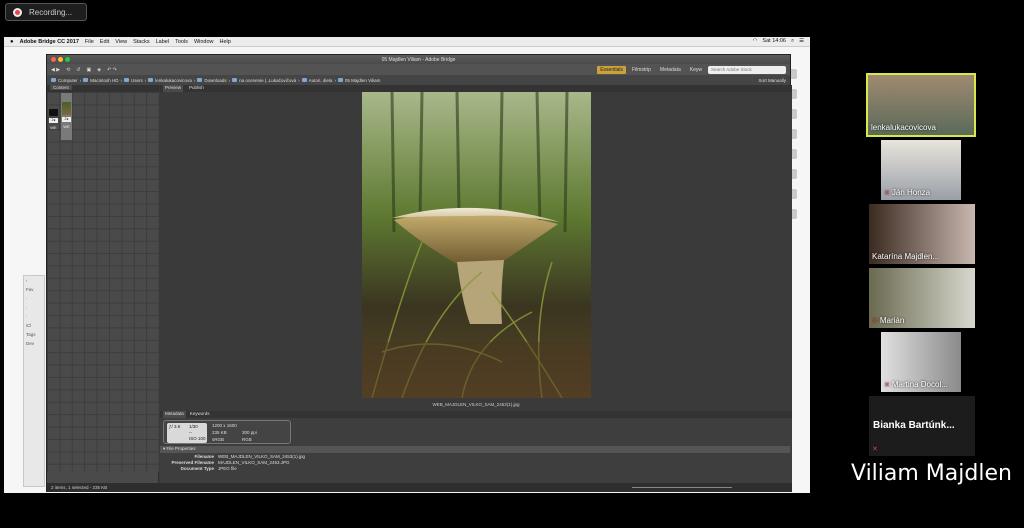 Image resolution: width=1024 pixels, height=528 pixels. What do you see at coordinates (774, 41) in the screenshot?
I see `clock: Sat 14:06` at bounding box center [774, 41].